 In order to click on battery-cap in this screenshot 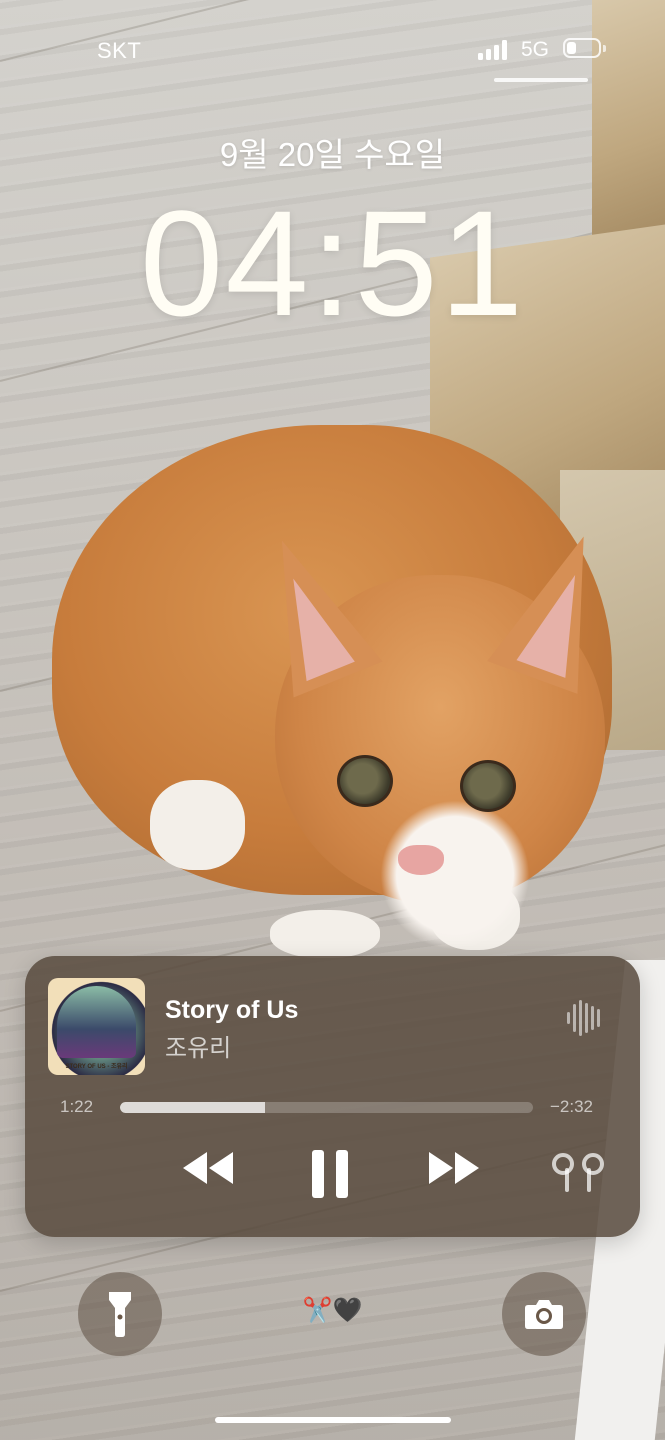, I will do `click(604, 48)`.